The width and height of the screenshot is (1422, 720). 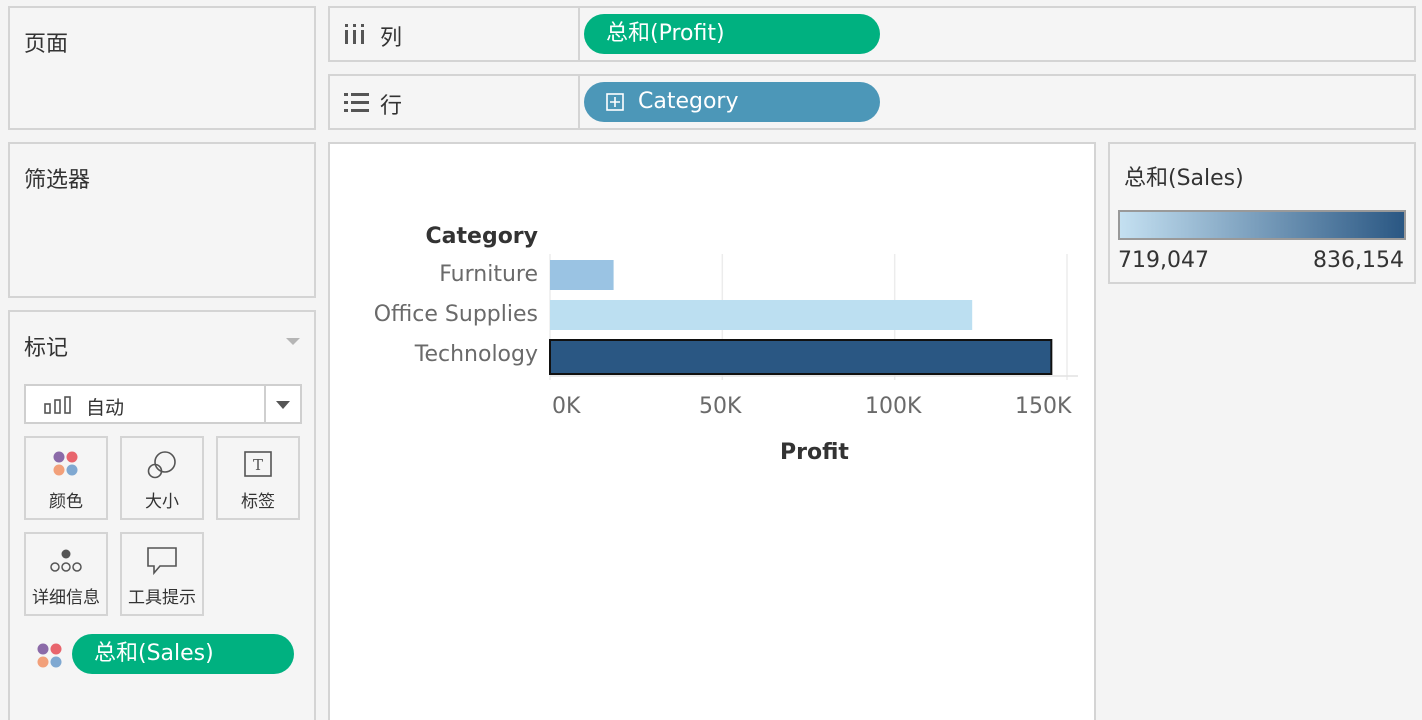 I want to click on sales-color-pill: 总和(Sales), so click(x=183, y=654).